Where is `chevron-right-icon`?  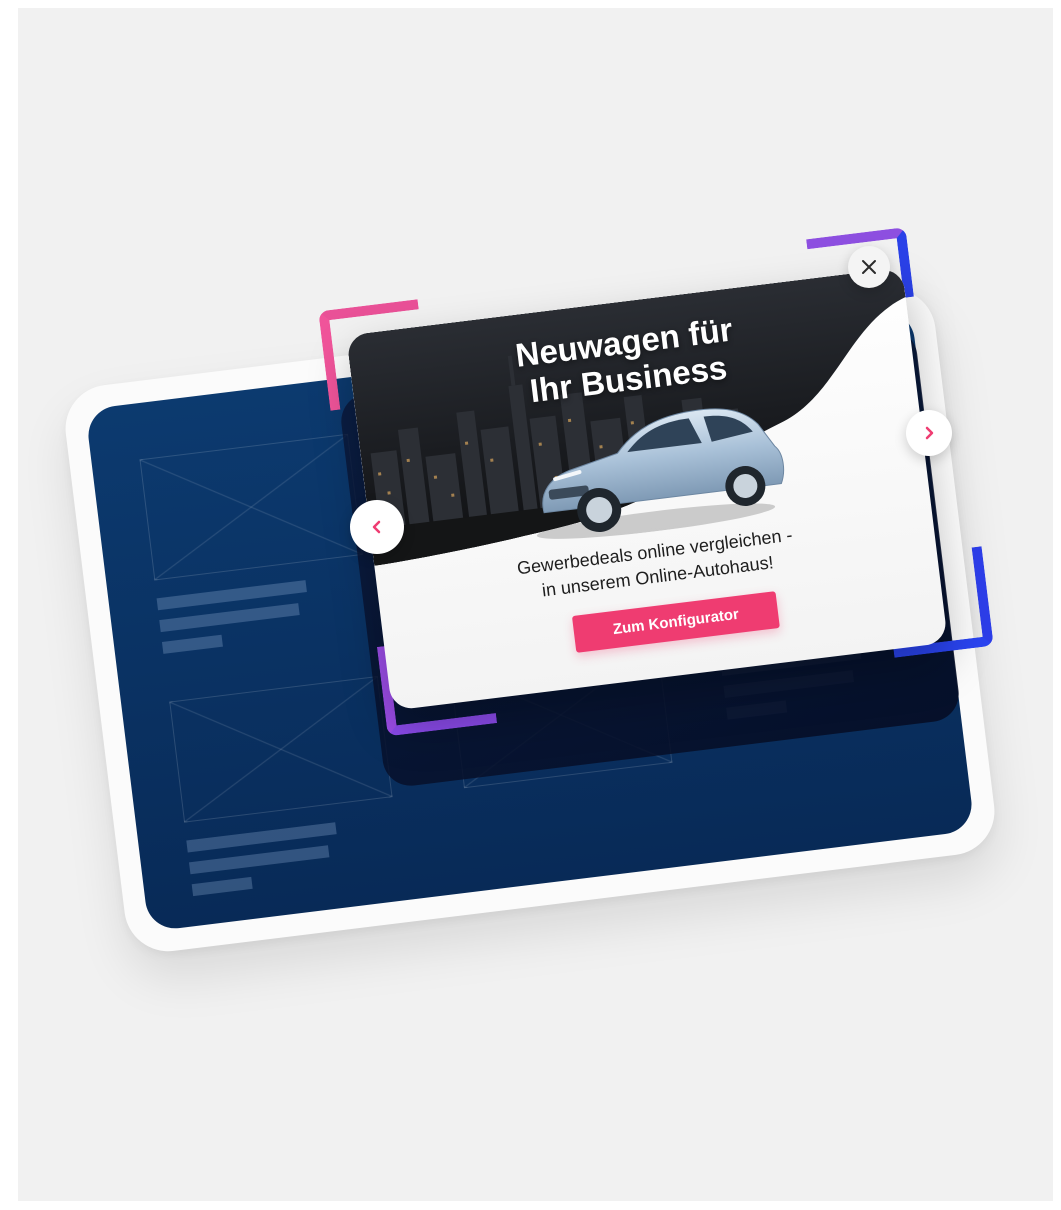 chevron-right-icon is located at coordinates (929, 433).